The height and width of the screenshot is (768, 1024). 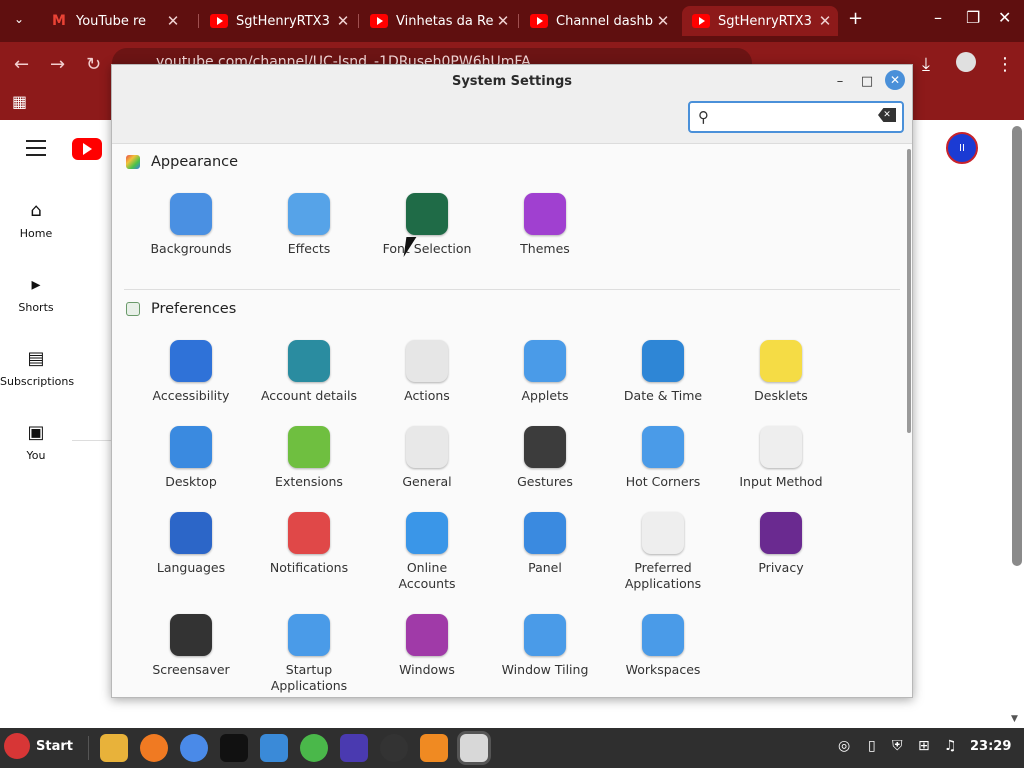 What do you see at coordinates (926, 64) in the screenshot?
I see `download-icon: ⤓` at bounding box center [926, 64].